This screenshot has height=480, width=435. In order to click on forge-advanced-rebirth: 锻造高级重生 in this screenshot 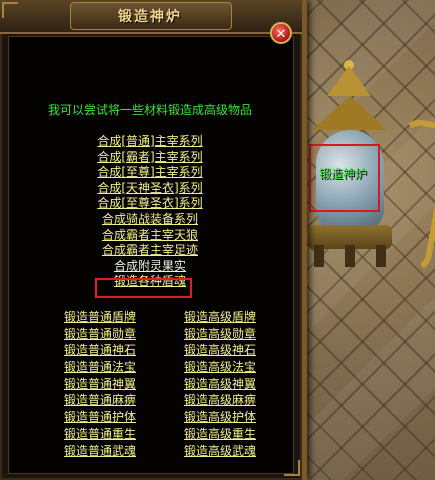, I will do `click(220, 435)`.